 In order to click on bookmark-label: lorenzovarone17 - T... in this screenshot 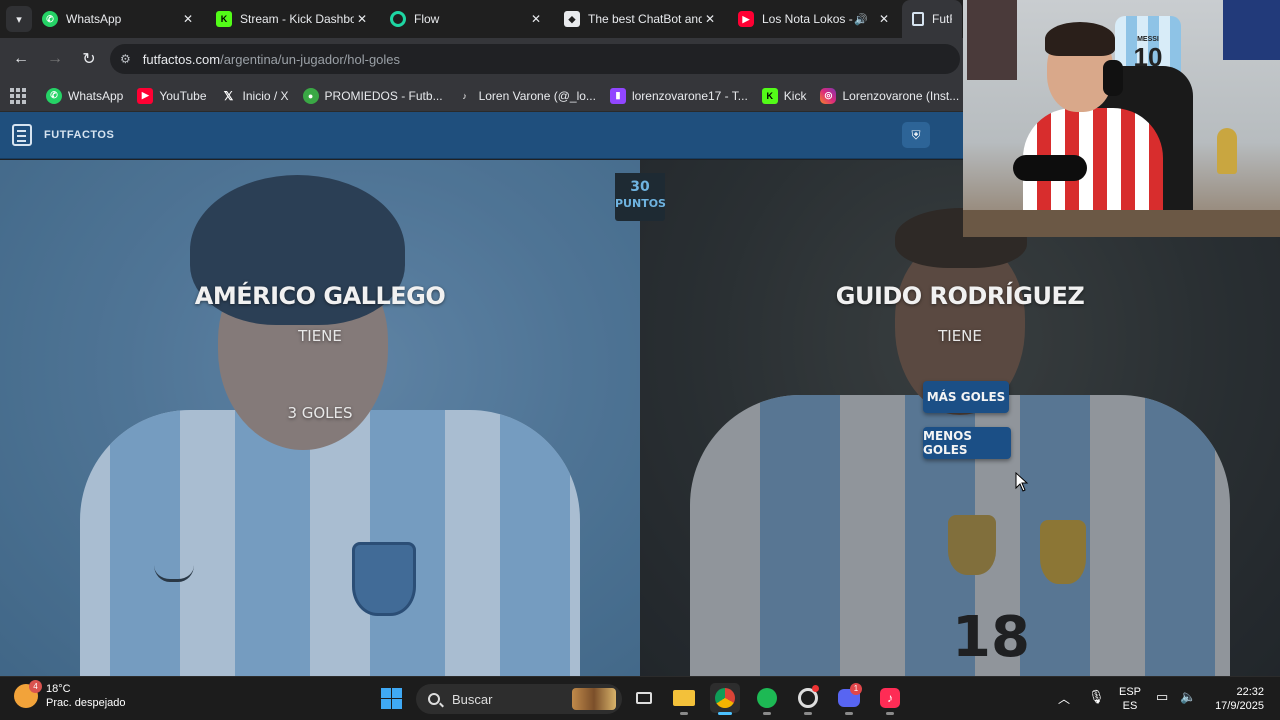, I will do `click(689, 95)`.